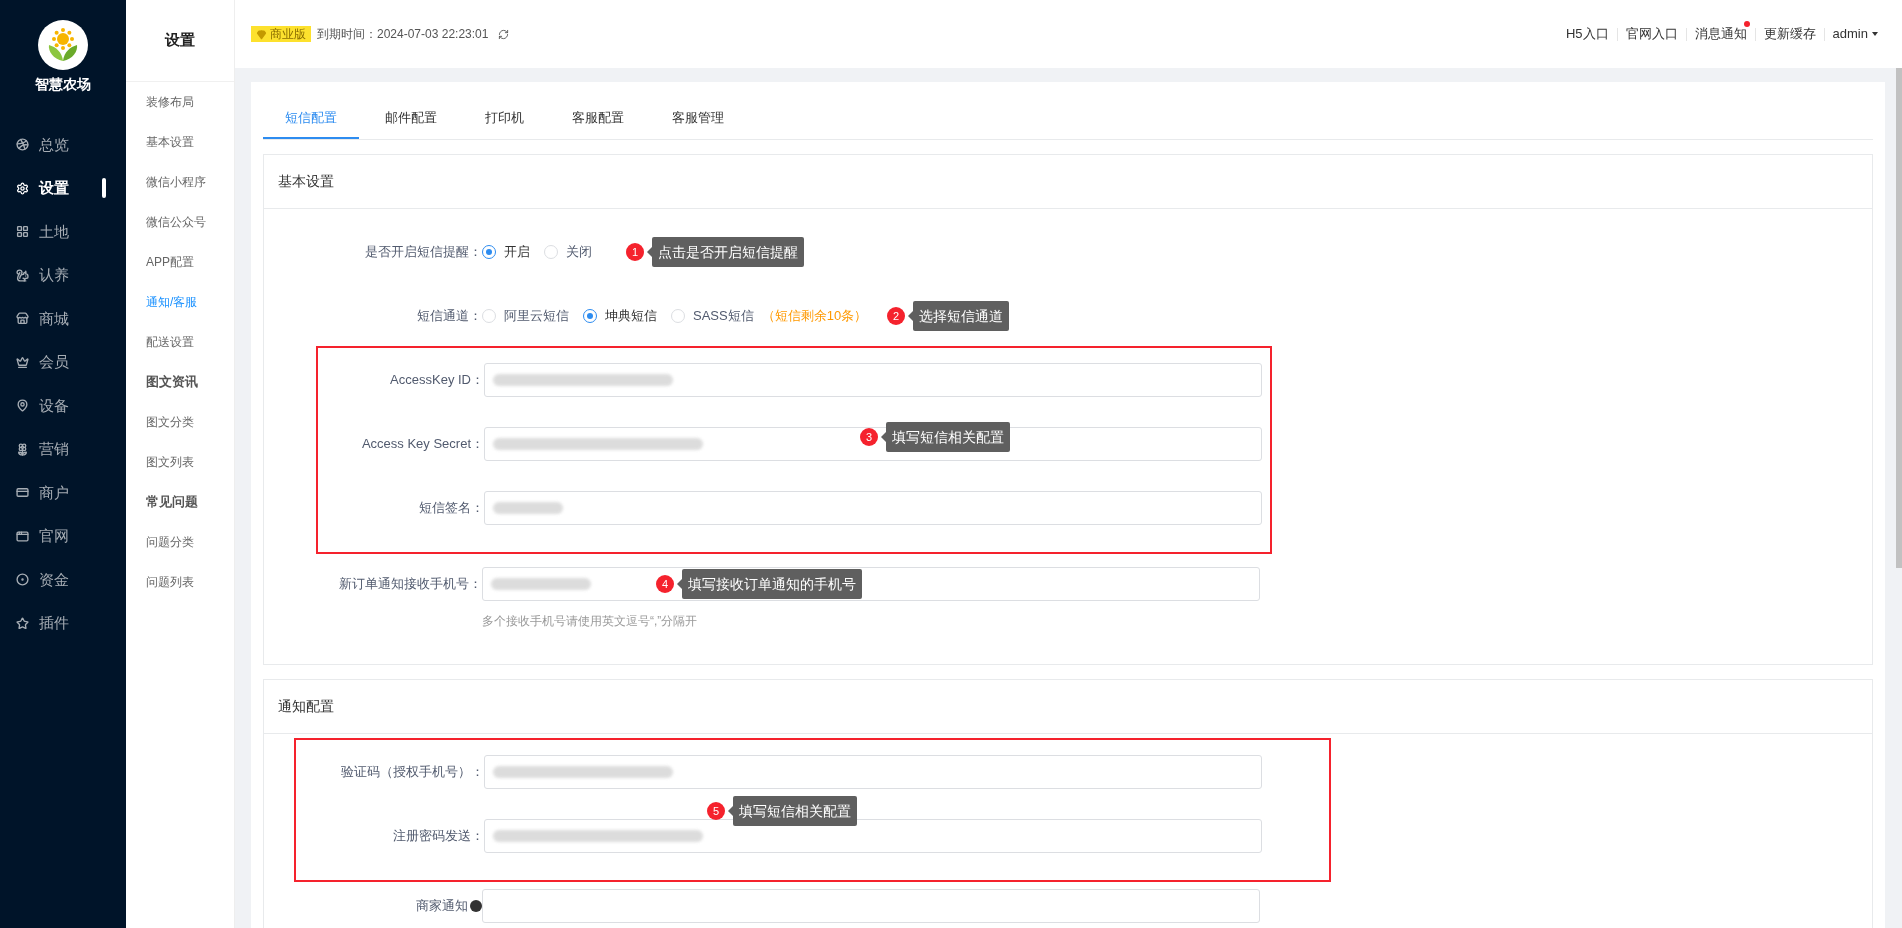 The height and width of the screenshot is (928, 1902). I want to click on card-title: 通知配置, so click(306, 706).